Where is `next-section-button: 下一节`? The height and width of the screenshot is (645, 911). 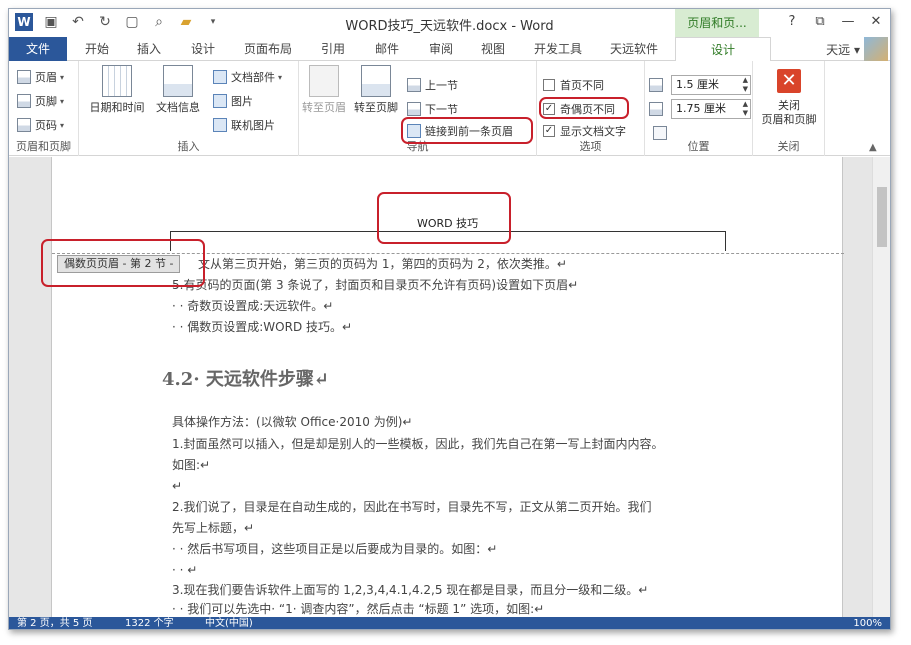 next-section-button: 下一节 is located at coordinates (432, 109).